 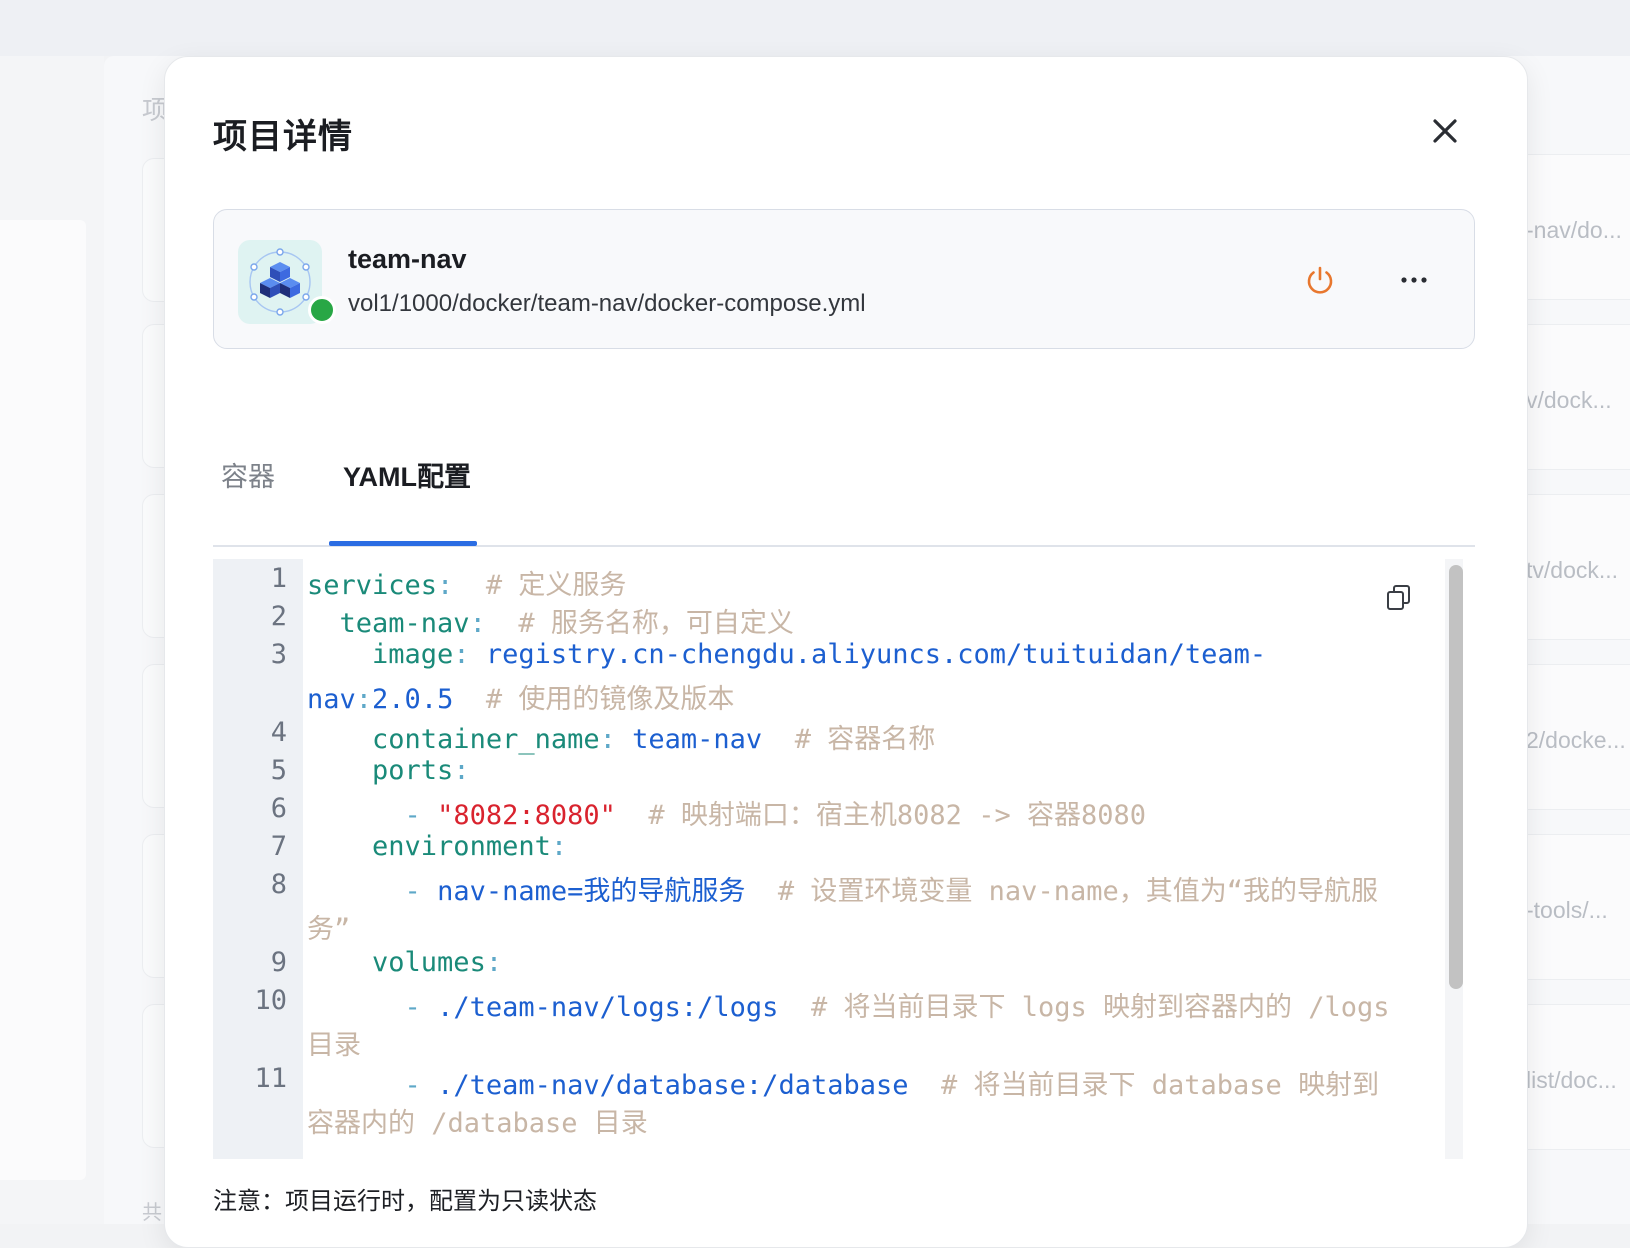 I want to click on code-line: volumes:, so click(x=404, y=962).